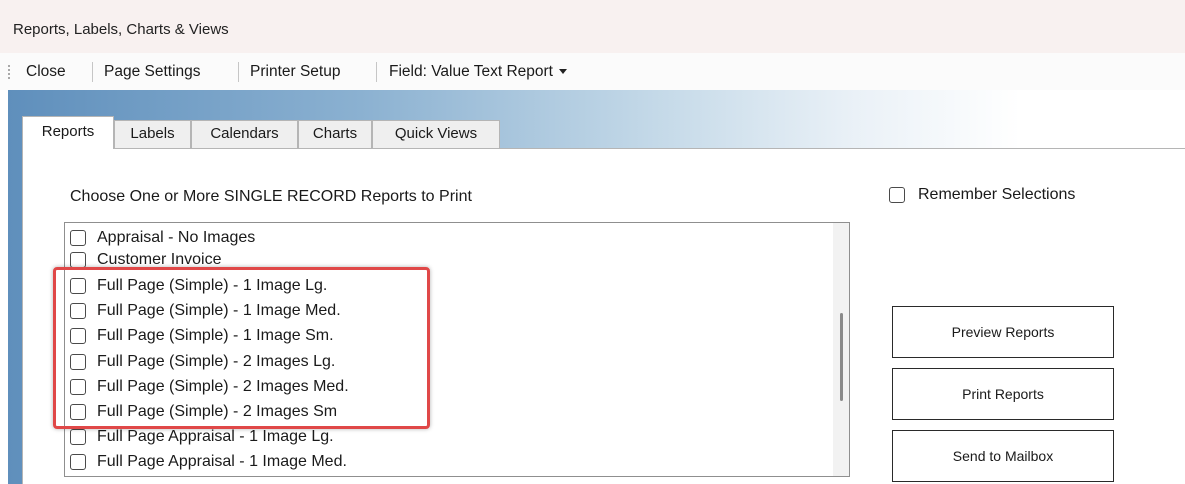 The width and height of the screenshot is (1185, 484). Describe the element at coordinates (1003, 394) in the screenshot. I see `print-reports-button: Print Reports` at that location.